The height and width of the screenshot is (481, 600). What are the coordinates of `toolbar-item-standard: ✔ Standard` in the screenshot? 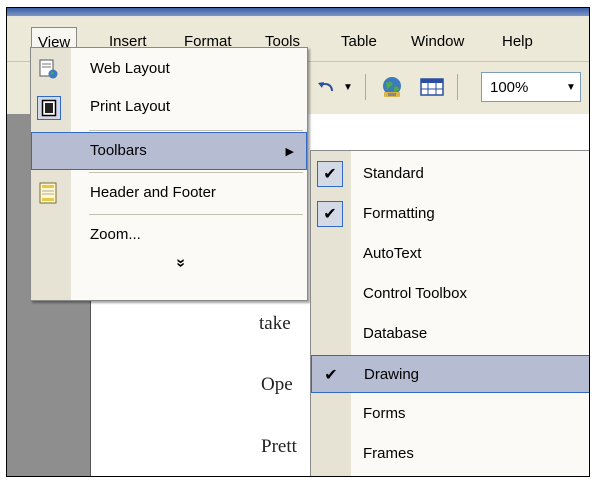 It's located at (450, 174).